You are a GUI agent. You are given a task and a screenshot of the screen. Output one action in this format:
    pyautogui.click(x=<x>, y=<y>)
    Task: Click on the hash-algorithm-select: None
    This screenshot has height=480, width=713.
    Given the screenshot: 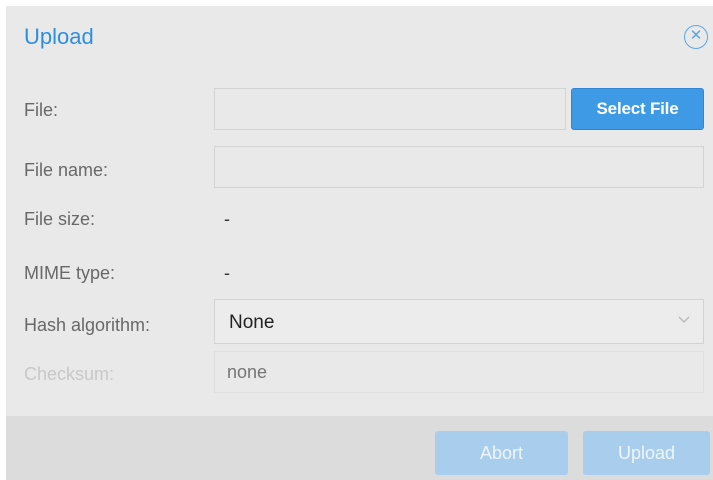 What is the action you would take?
    pyautogui.click(x=459, y=321)
    